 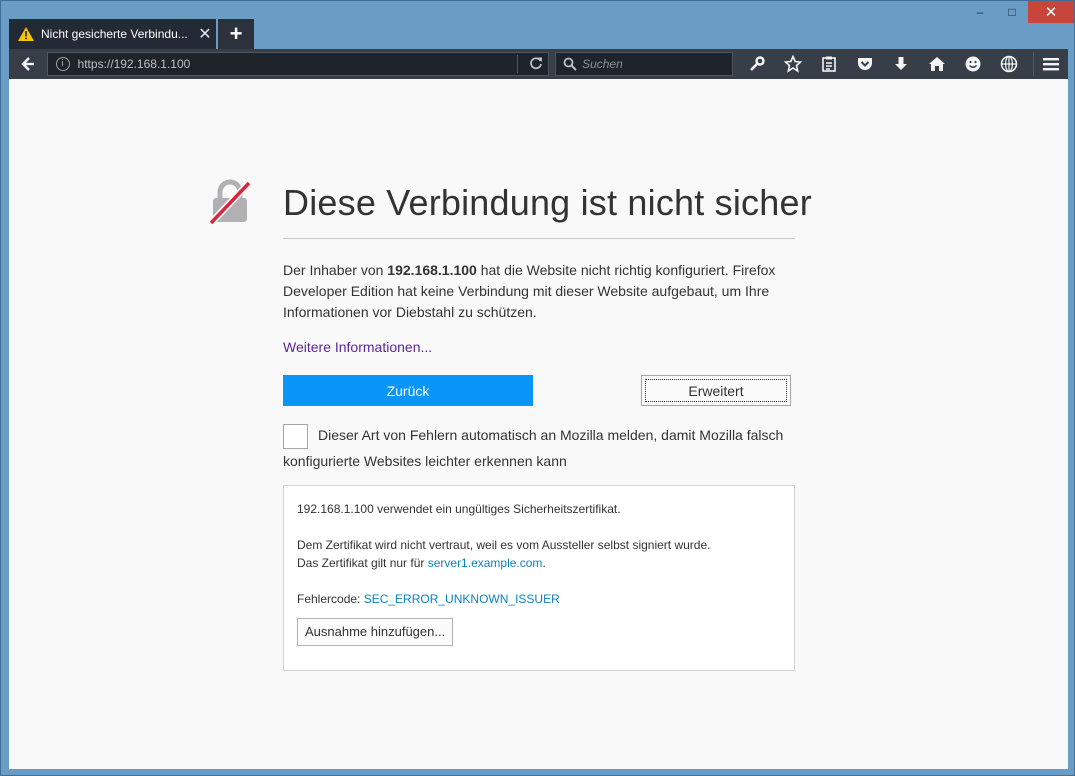 I want to click on smiley-icon, so click(x=973, y=64).